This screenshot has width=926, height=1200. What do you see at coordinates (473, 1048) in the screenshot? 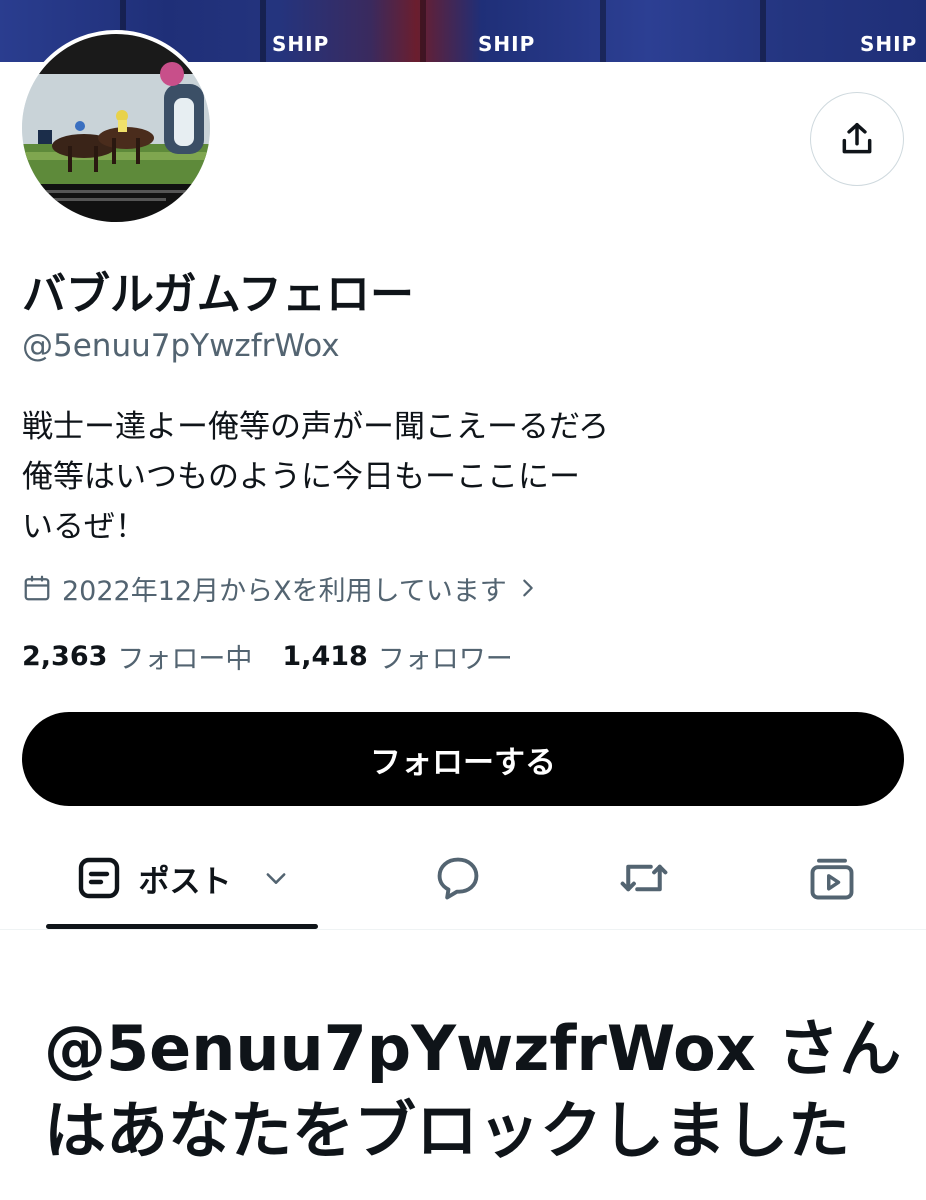
I see `blocked-notice-line: @5enuu7pYwzfrWox さん` at bounding box center [473, 1048].